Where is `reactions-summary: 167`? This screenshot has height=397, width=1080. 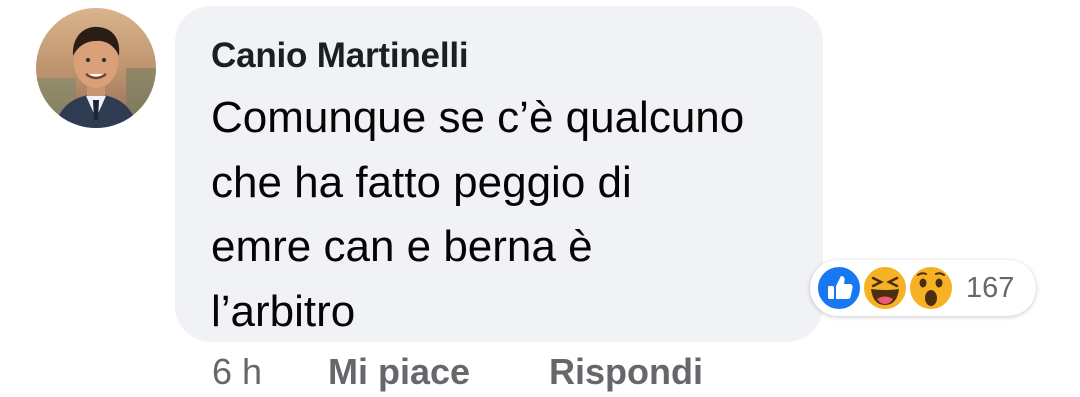
reactions-summary: 167 is located at coordinates (923, 288).